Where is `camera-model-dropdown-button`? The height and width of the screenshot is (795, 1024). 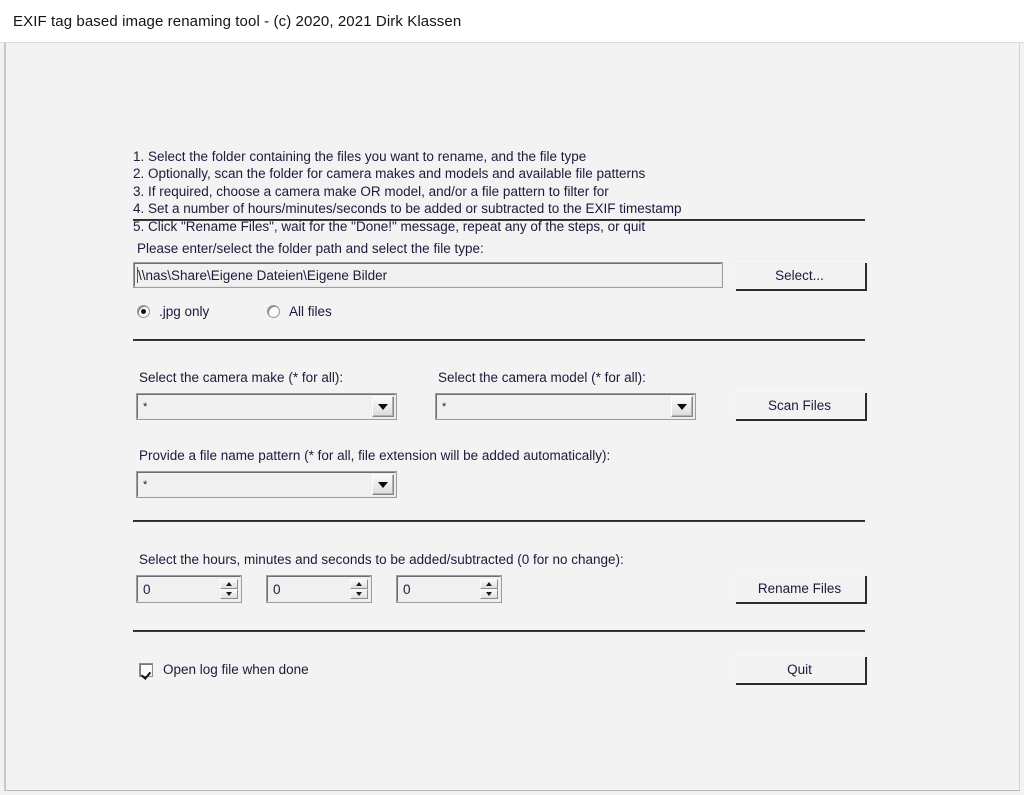 camera-model-dropdown-button is located at coordinates (682, 406).